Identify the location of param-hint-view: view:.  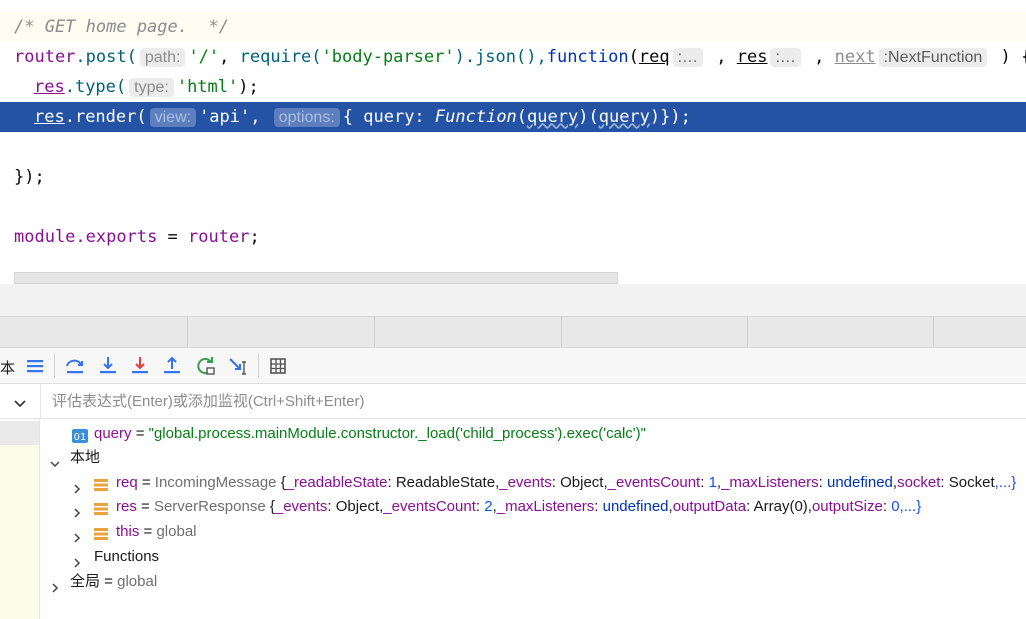
(173, 117).